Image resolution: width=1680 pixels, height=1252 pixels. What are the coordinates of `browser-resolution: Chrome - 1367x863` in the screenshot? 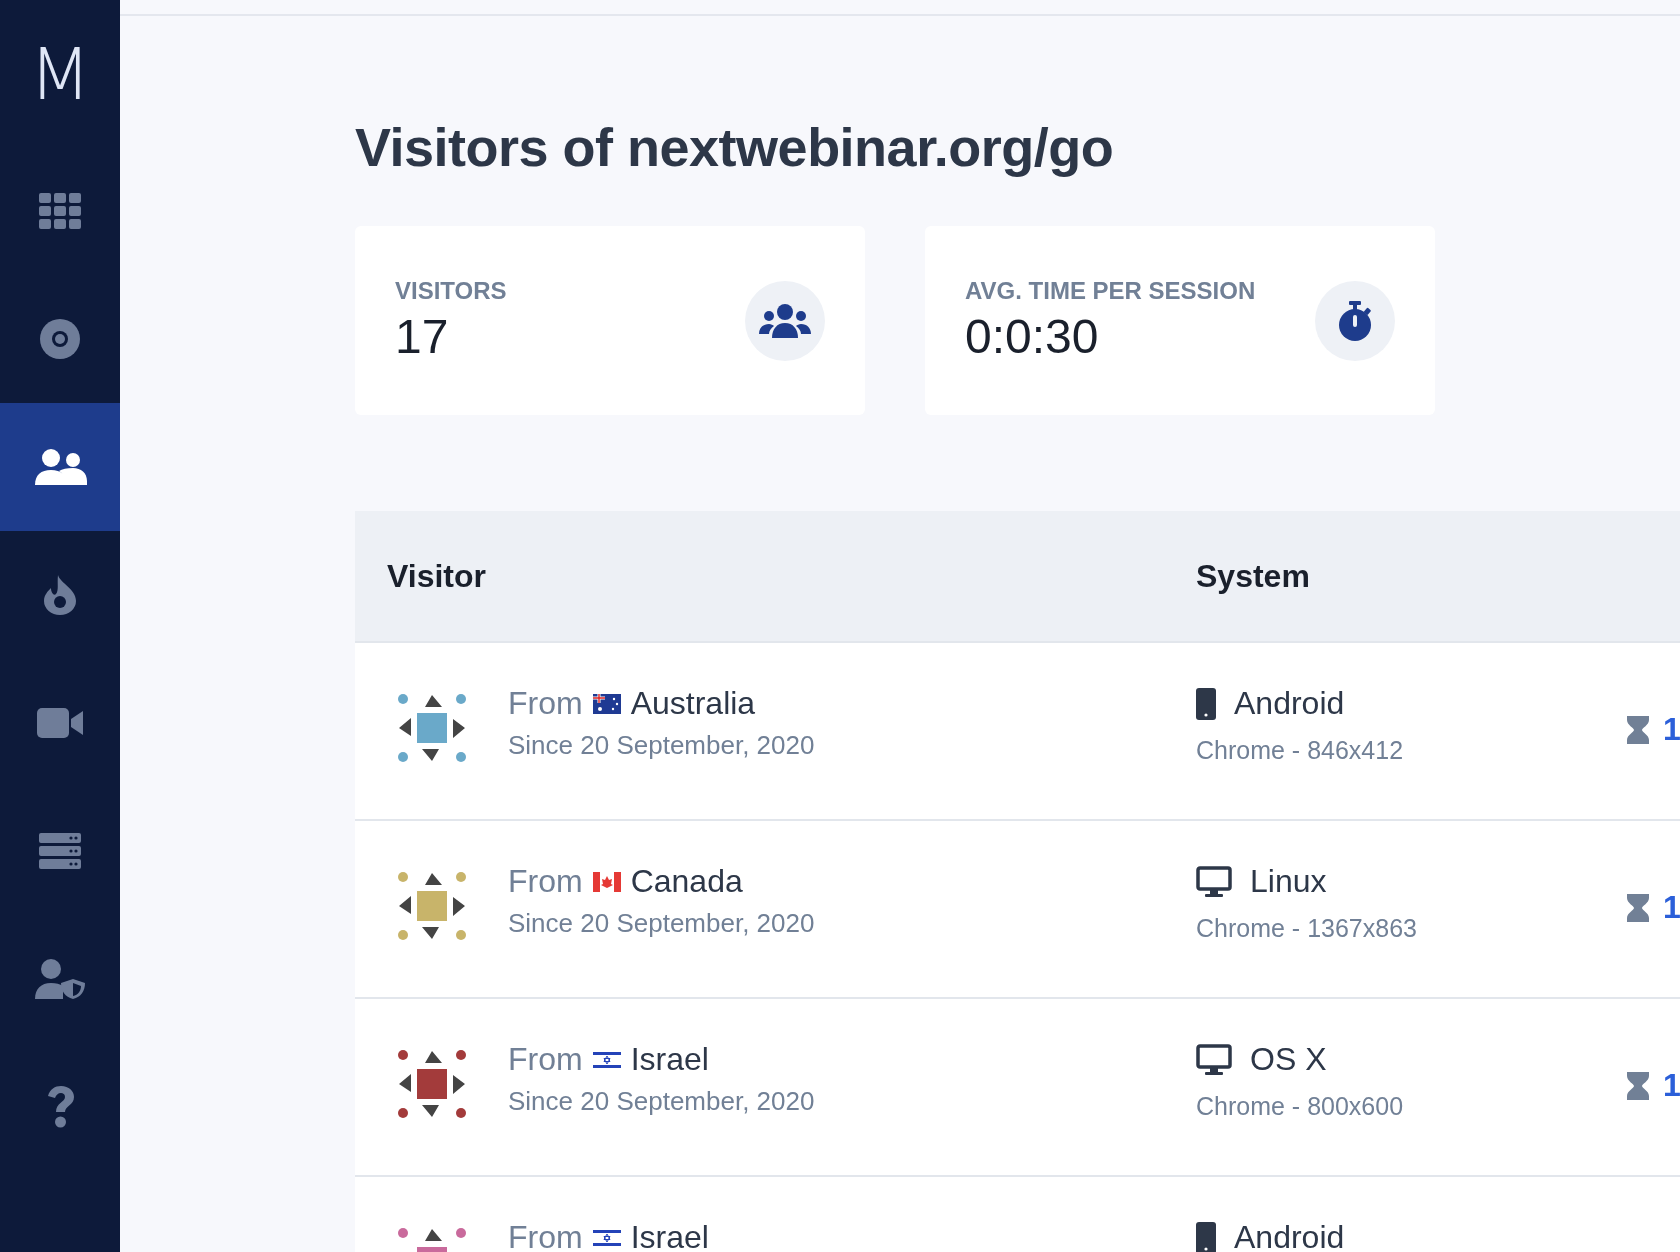 It's located at (1307, 928).